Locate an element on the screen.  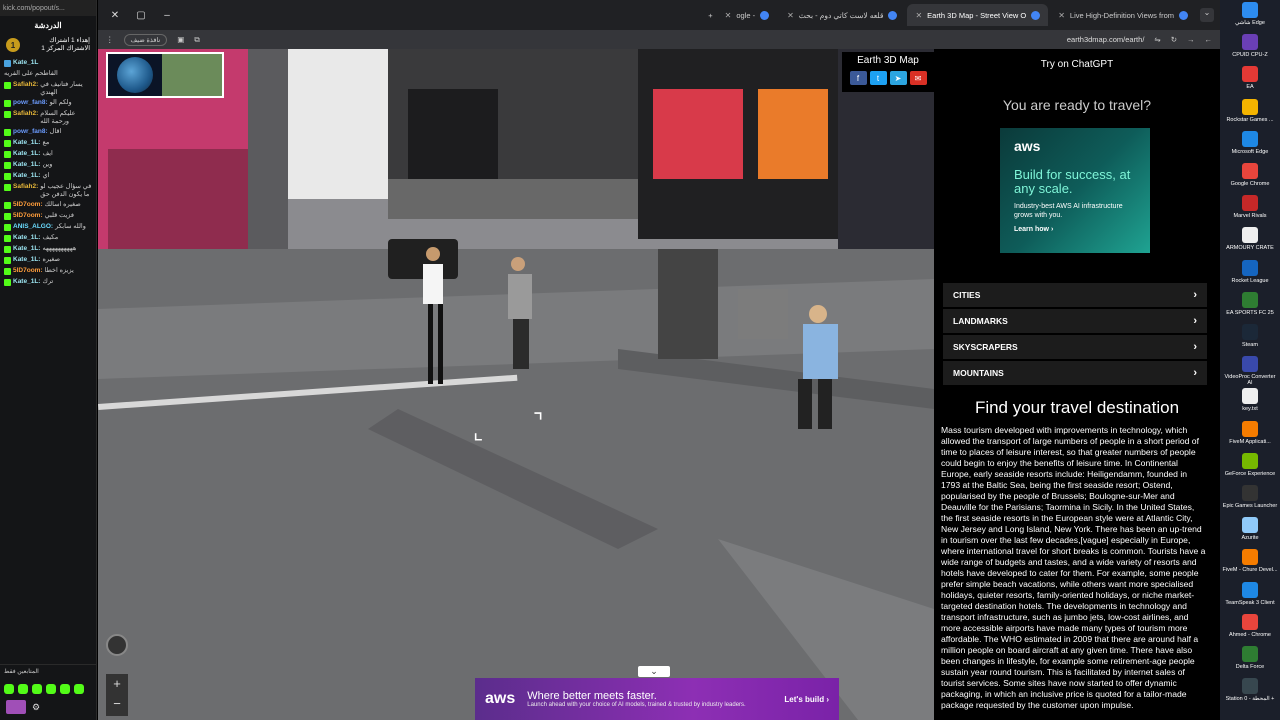
desktop-shortcut: VideoProc Converter AI is located at coordinates (1250, 371).